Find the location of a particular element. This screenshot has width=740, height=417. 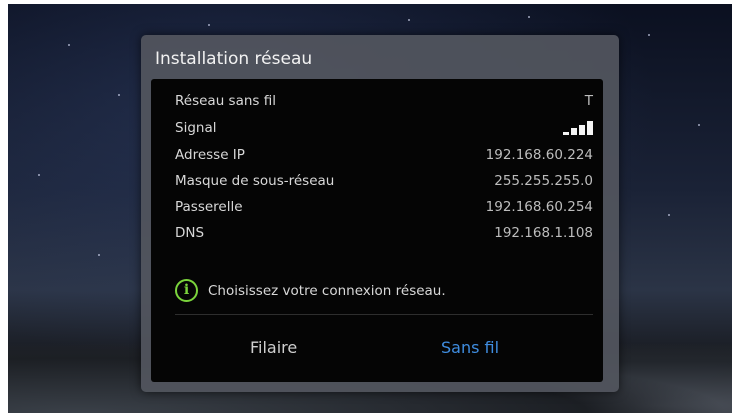

gateway-label: Passerelle is located at coordinates (209, 207).